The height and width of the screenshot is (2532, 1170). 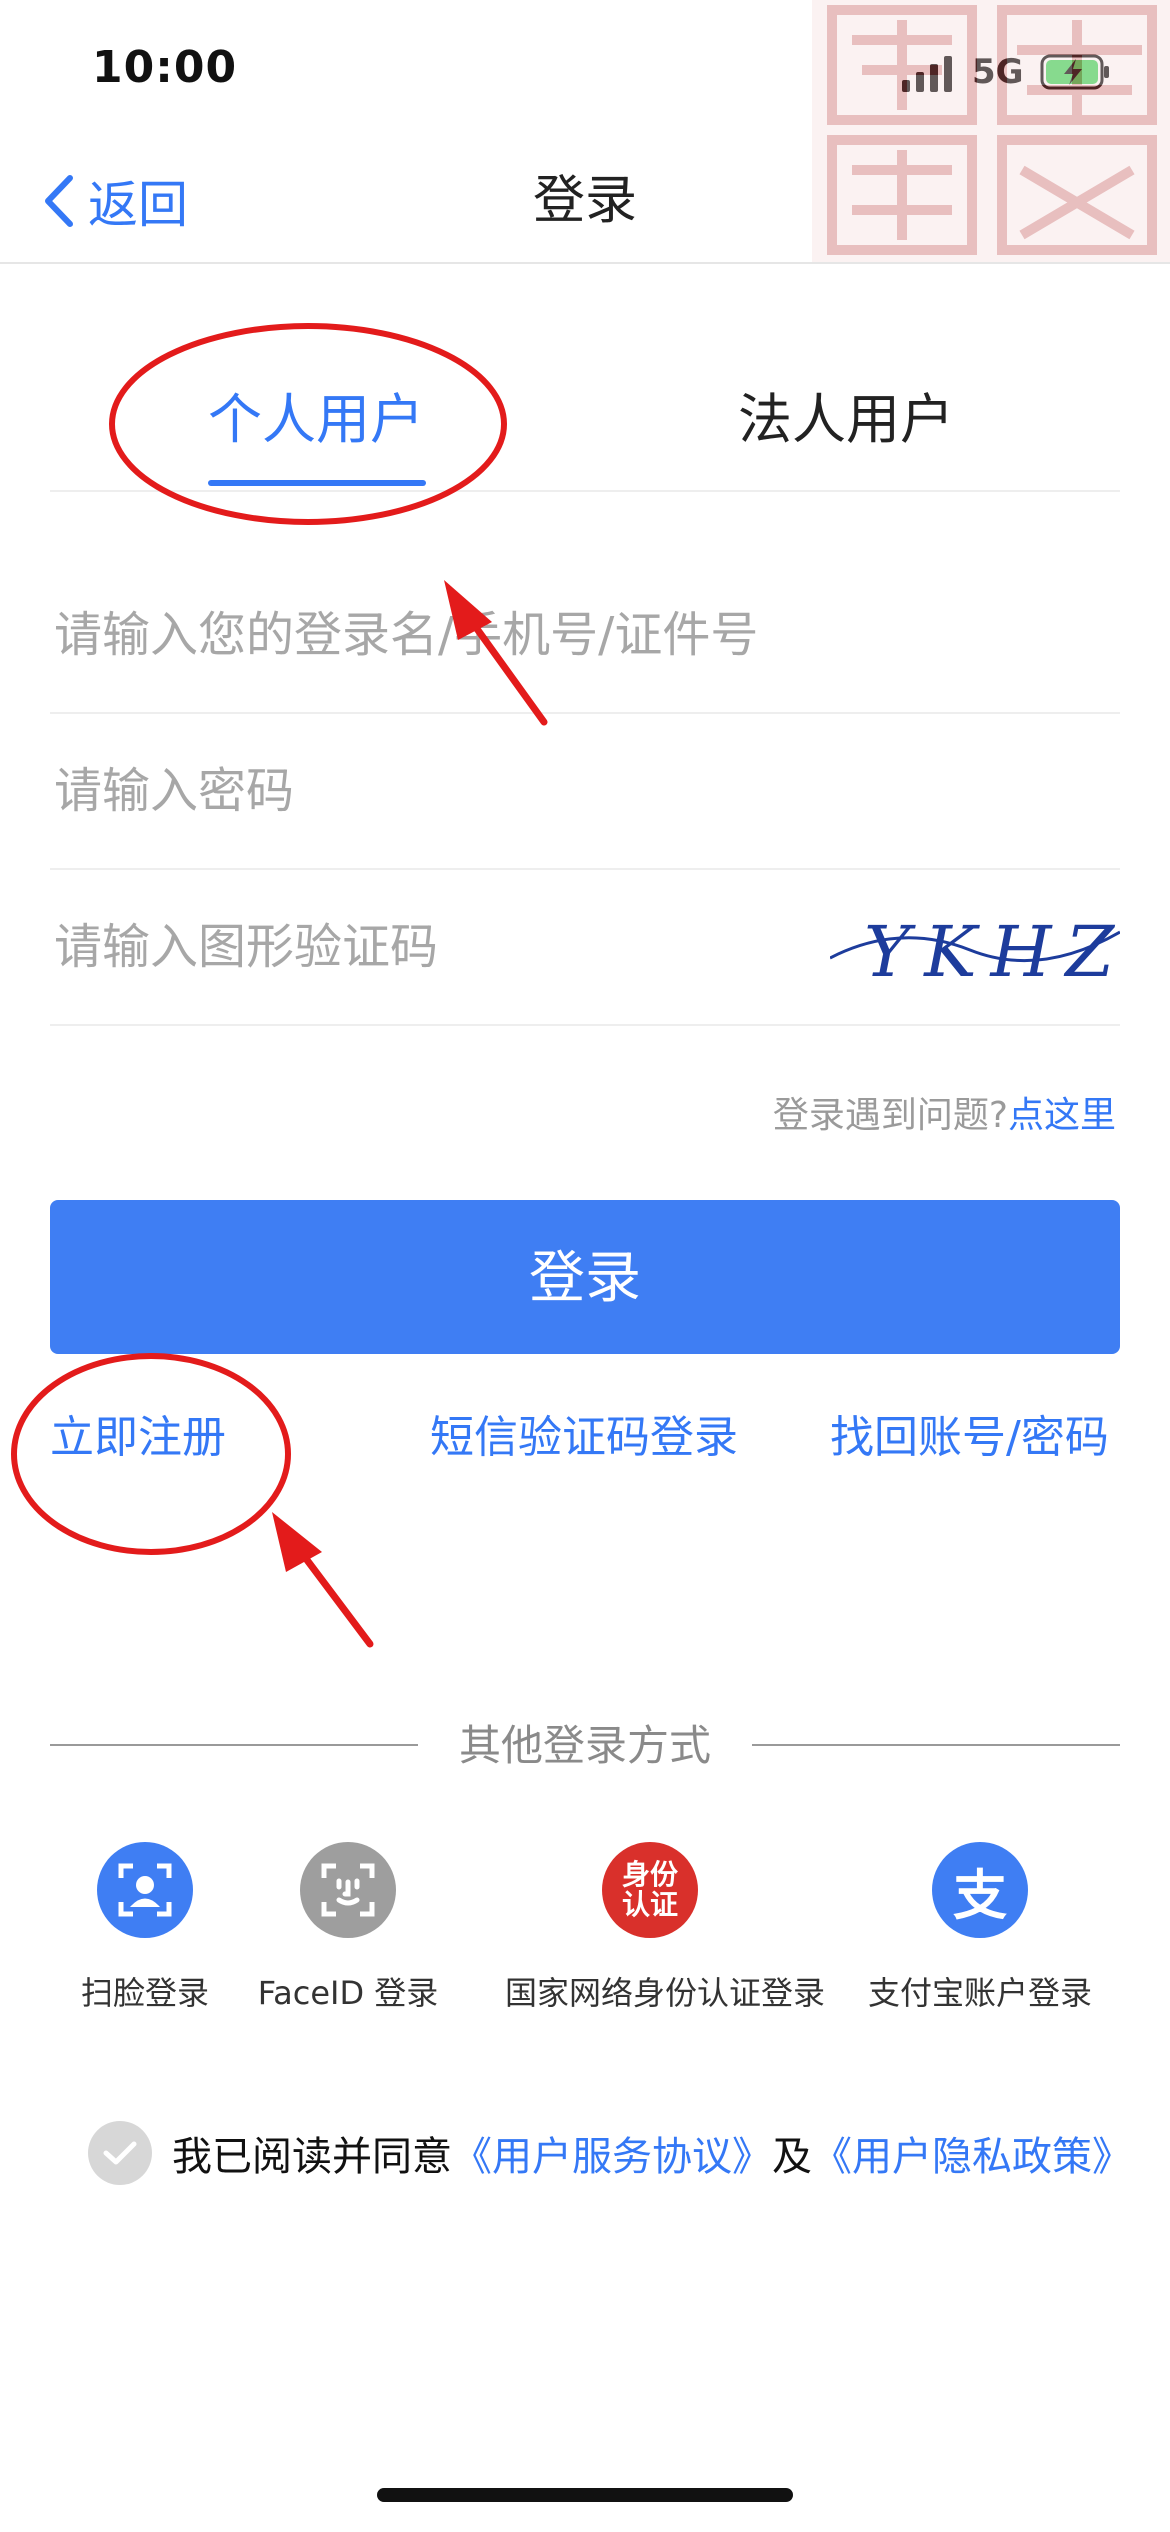 I want to click on login-help-text: 登录遇到问题?, so click(x=890, y=1115).